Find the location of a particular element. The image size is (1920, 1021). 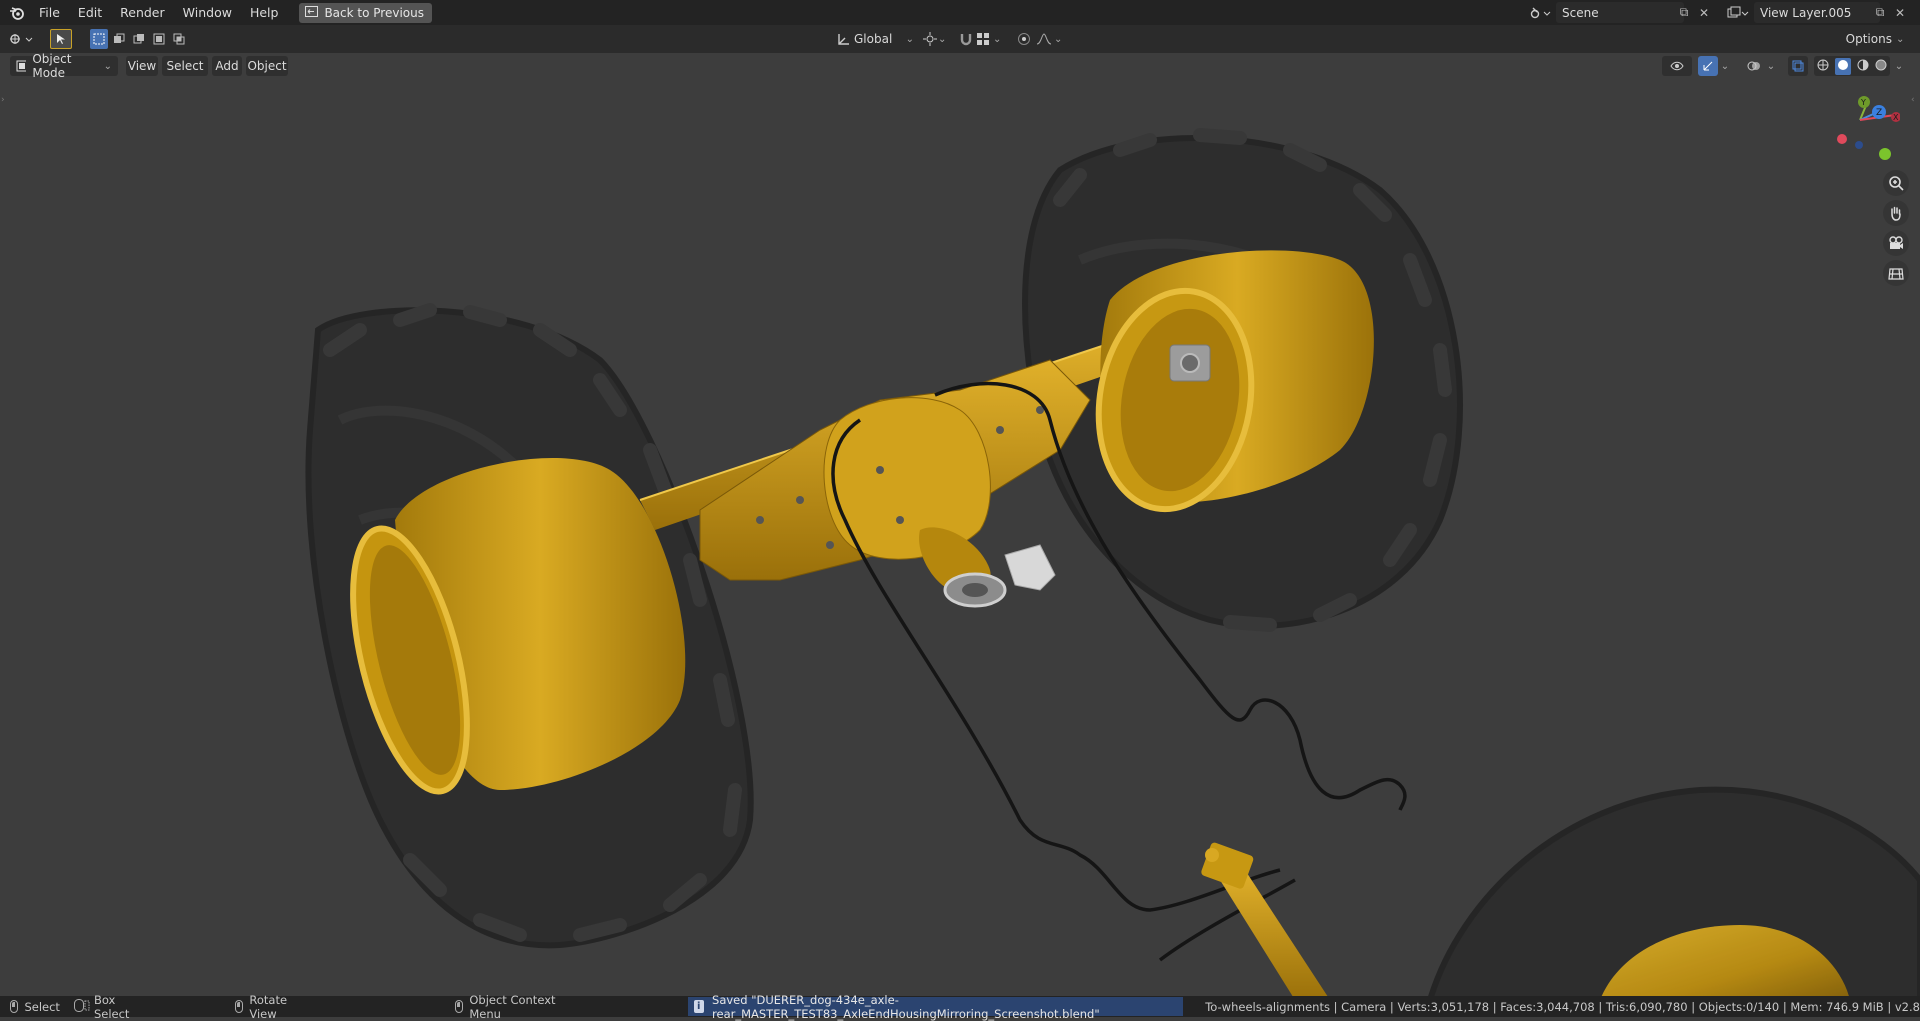

selection-mode-group is located at coordinates (139, 39).